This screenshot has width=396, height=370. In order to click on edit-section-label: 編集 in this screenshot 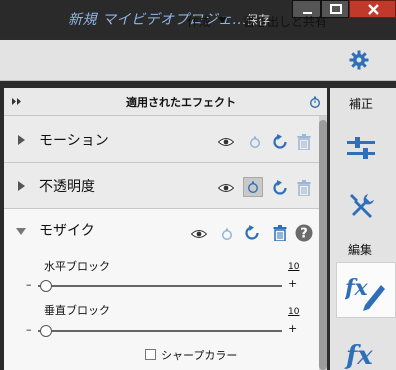, I will do `click(360, 250)`.